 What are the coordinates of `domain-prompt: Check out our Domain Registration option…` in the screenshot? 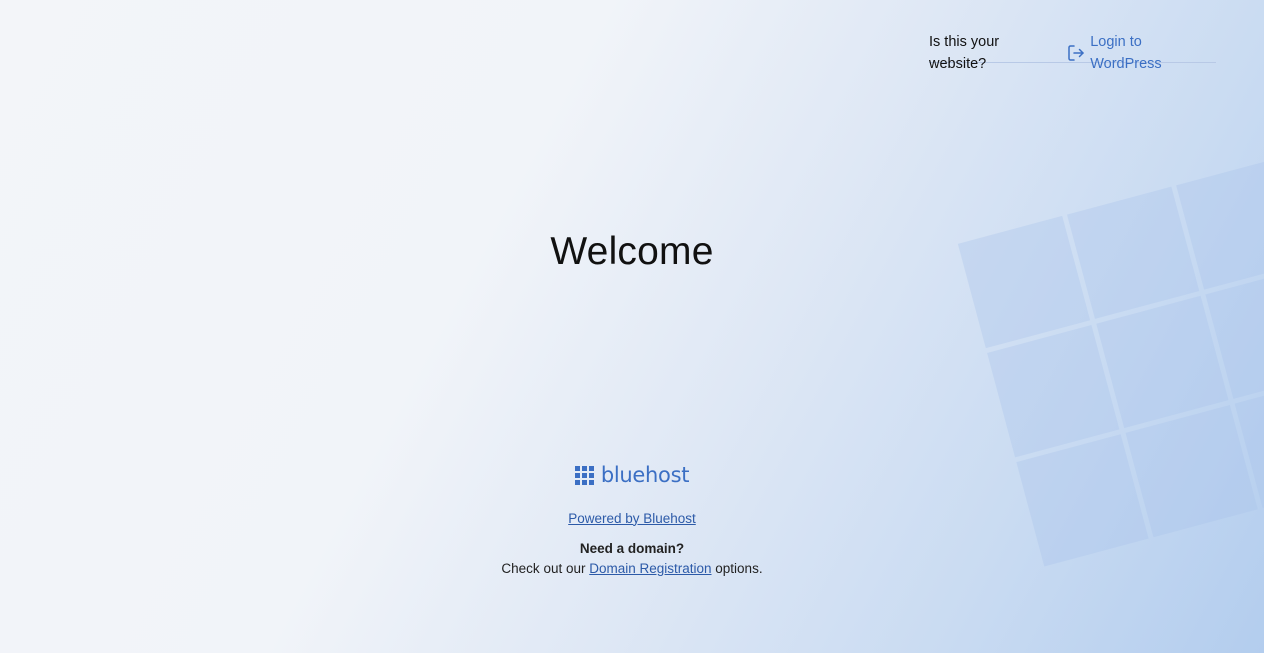 It's located at (632, 568).